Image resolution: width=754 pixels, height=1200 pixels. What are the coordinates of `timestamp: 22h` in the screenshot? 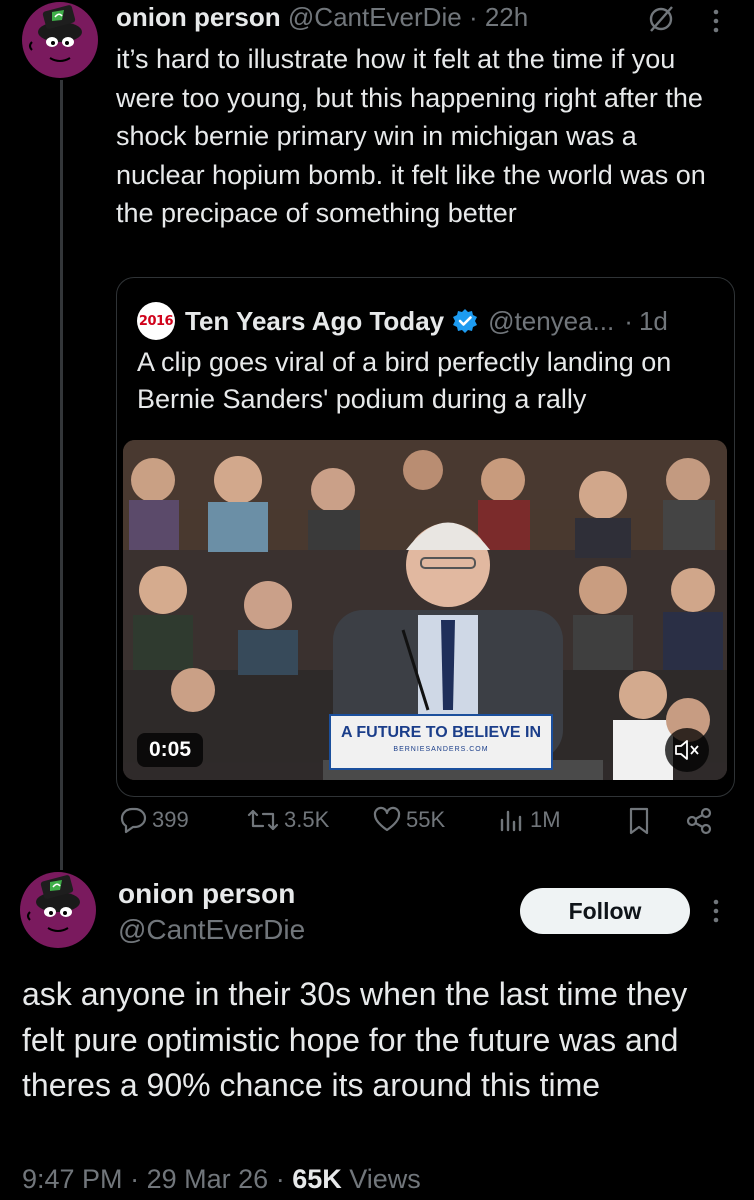 It's located at (506, 17).